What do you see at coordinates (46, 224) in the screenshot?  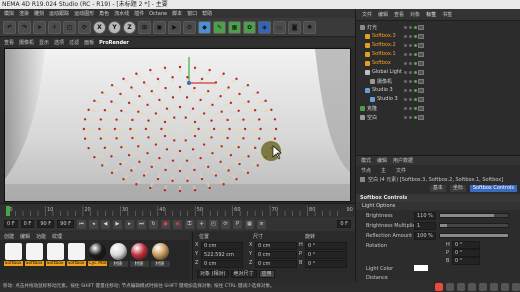 I see `end-frame-field: 90 F` at bounding box center [46, 224].